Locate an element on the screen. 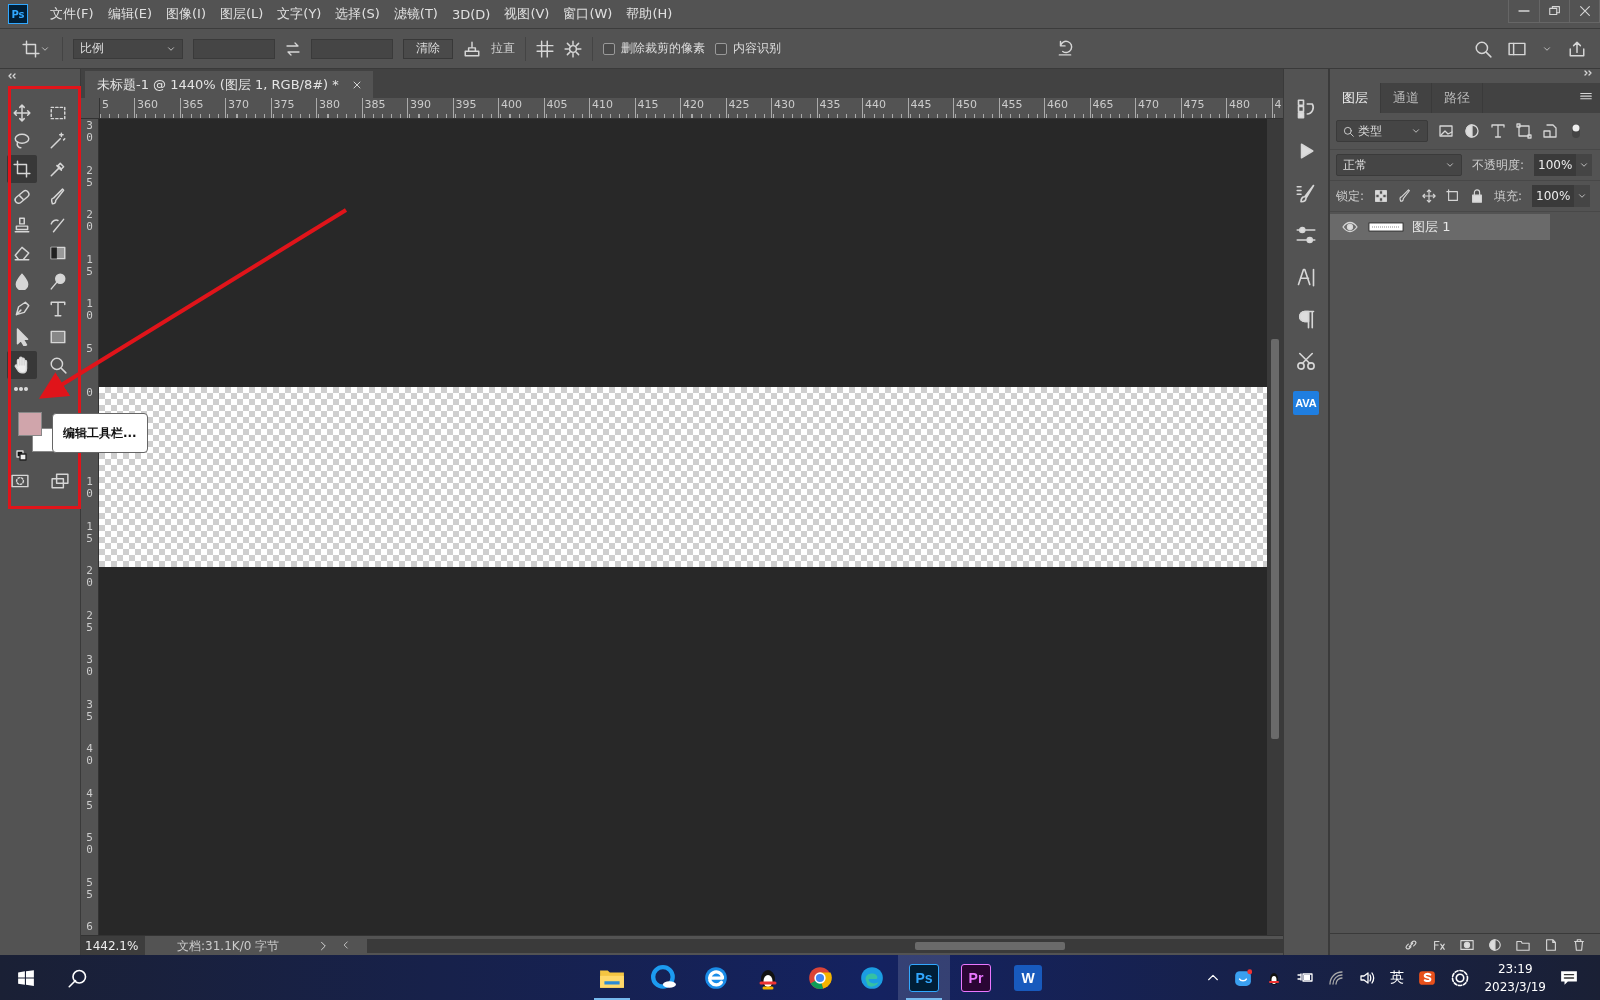 Image resolution: width=1600 pixels, height=1000 pixels. height-field is located at coordinates (352, 48).